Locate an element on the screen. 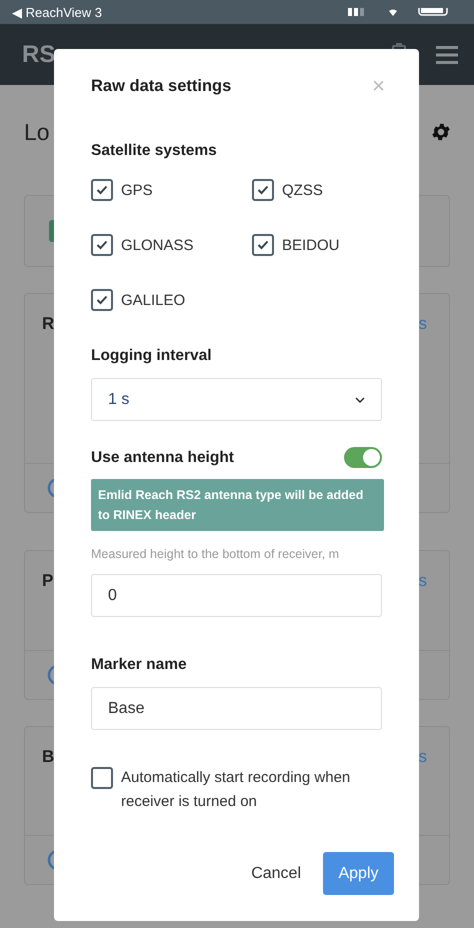 Image resolution: width=474 pixels, height=928 pixels. input-field: Base is located at coordinates (236, 708).